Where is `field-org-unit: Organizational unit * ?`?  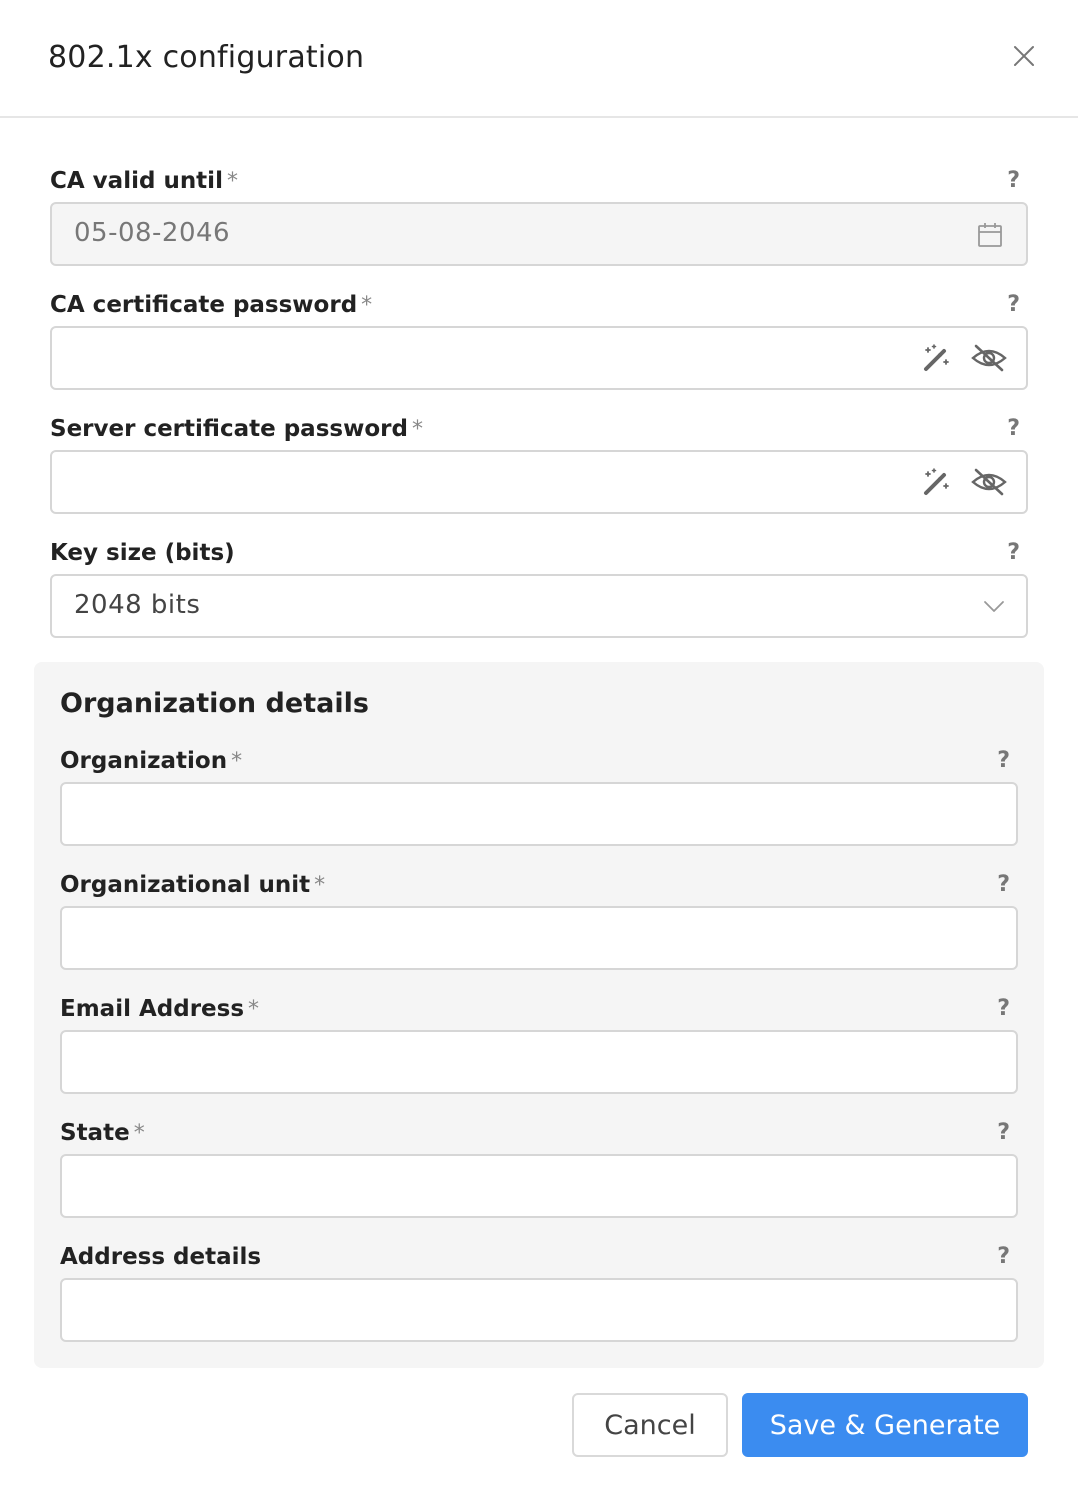
field-org-unit: Organizational unit * ? is located at coordinates (539, 922).